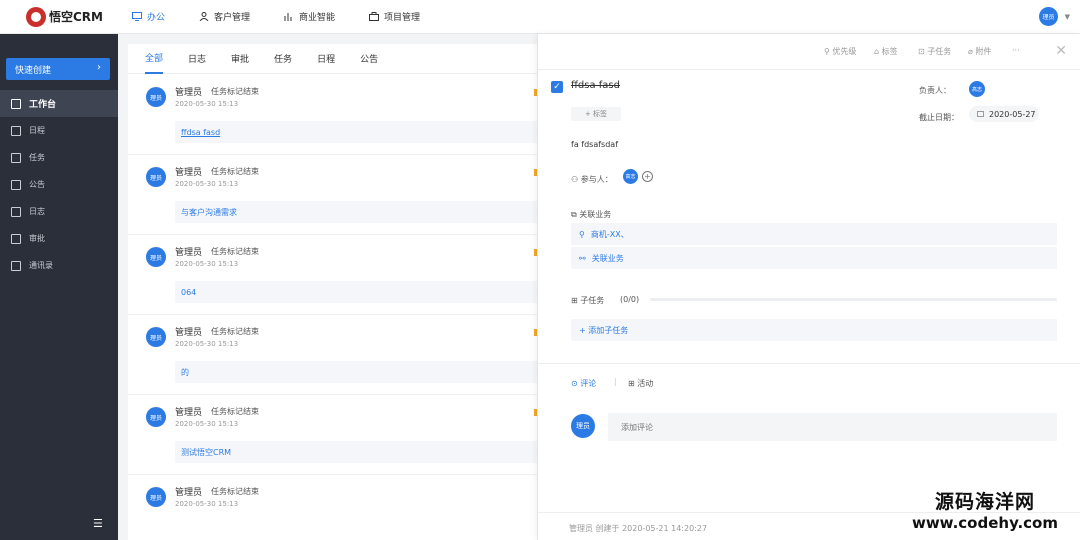 The width and height of the screenshot is (1080, 540). What do you see at coordinates (633, 383) in the screenshot?
I see `activity-icon: ⊞` at bounding box center [633, 383].